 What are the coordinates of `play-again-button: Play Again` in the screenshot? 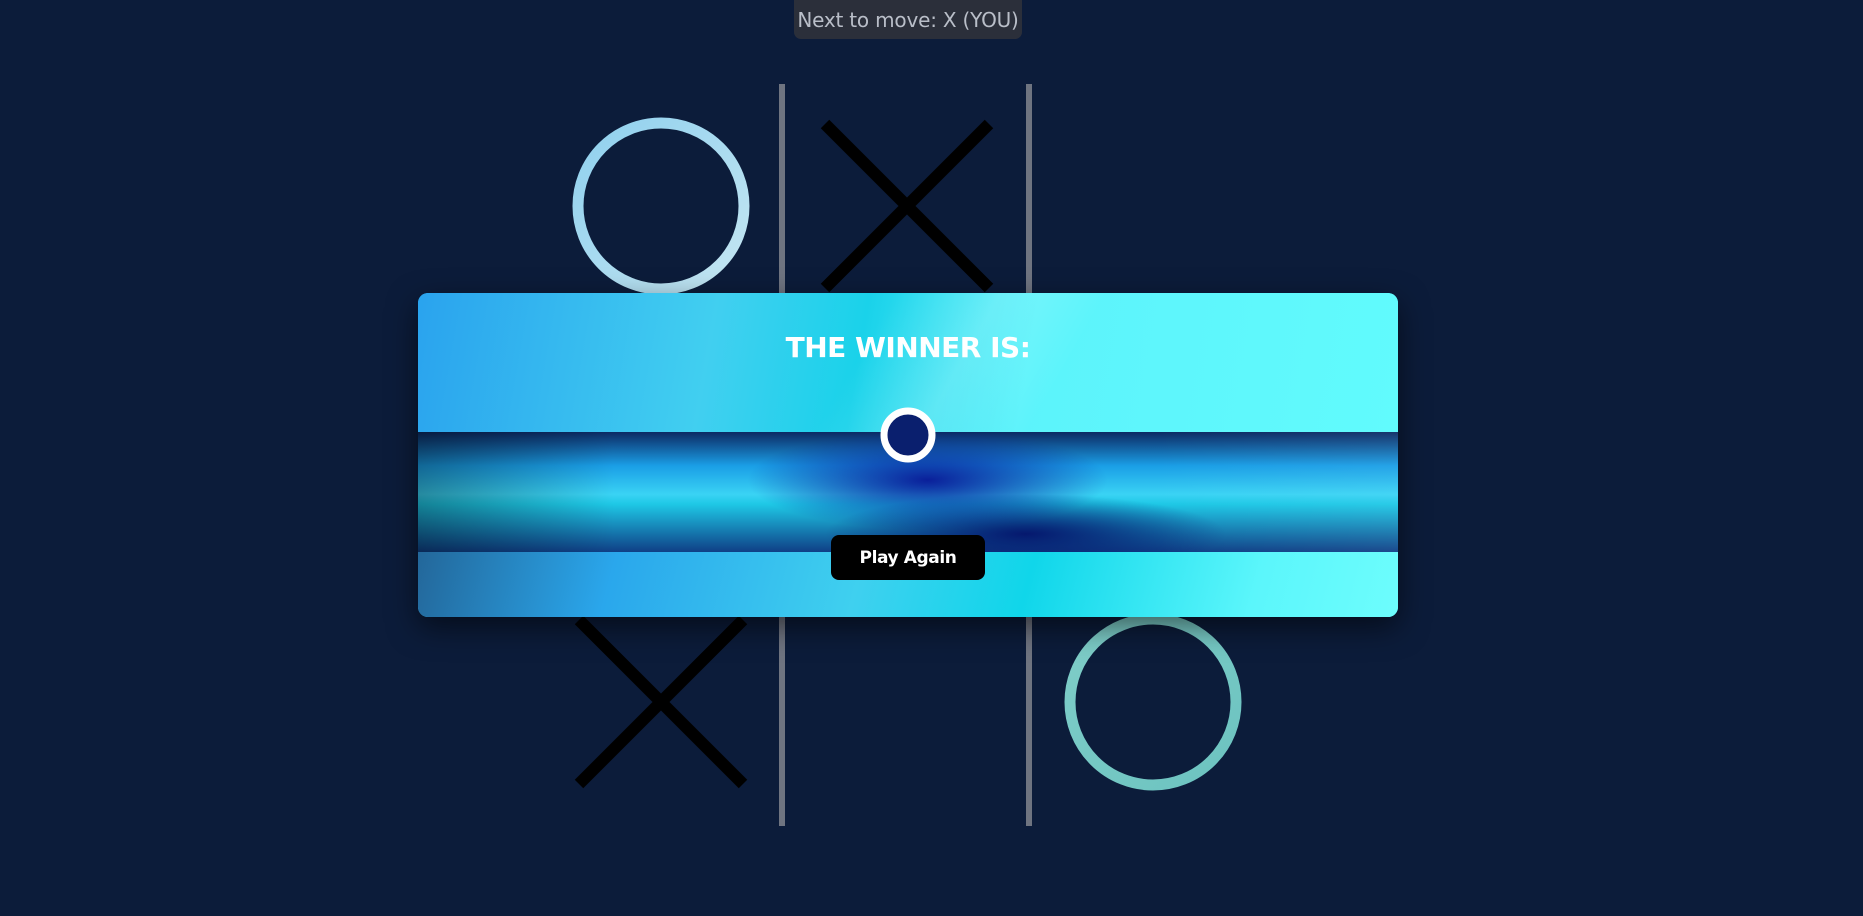 It's located at (908, 557).